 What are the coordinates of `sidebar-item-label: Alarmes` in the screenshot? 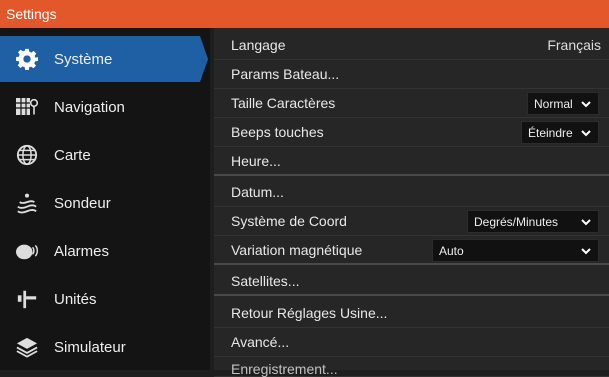 It's located at (82, 251).